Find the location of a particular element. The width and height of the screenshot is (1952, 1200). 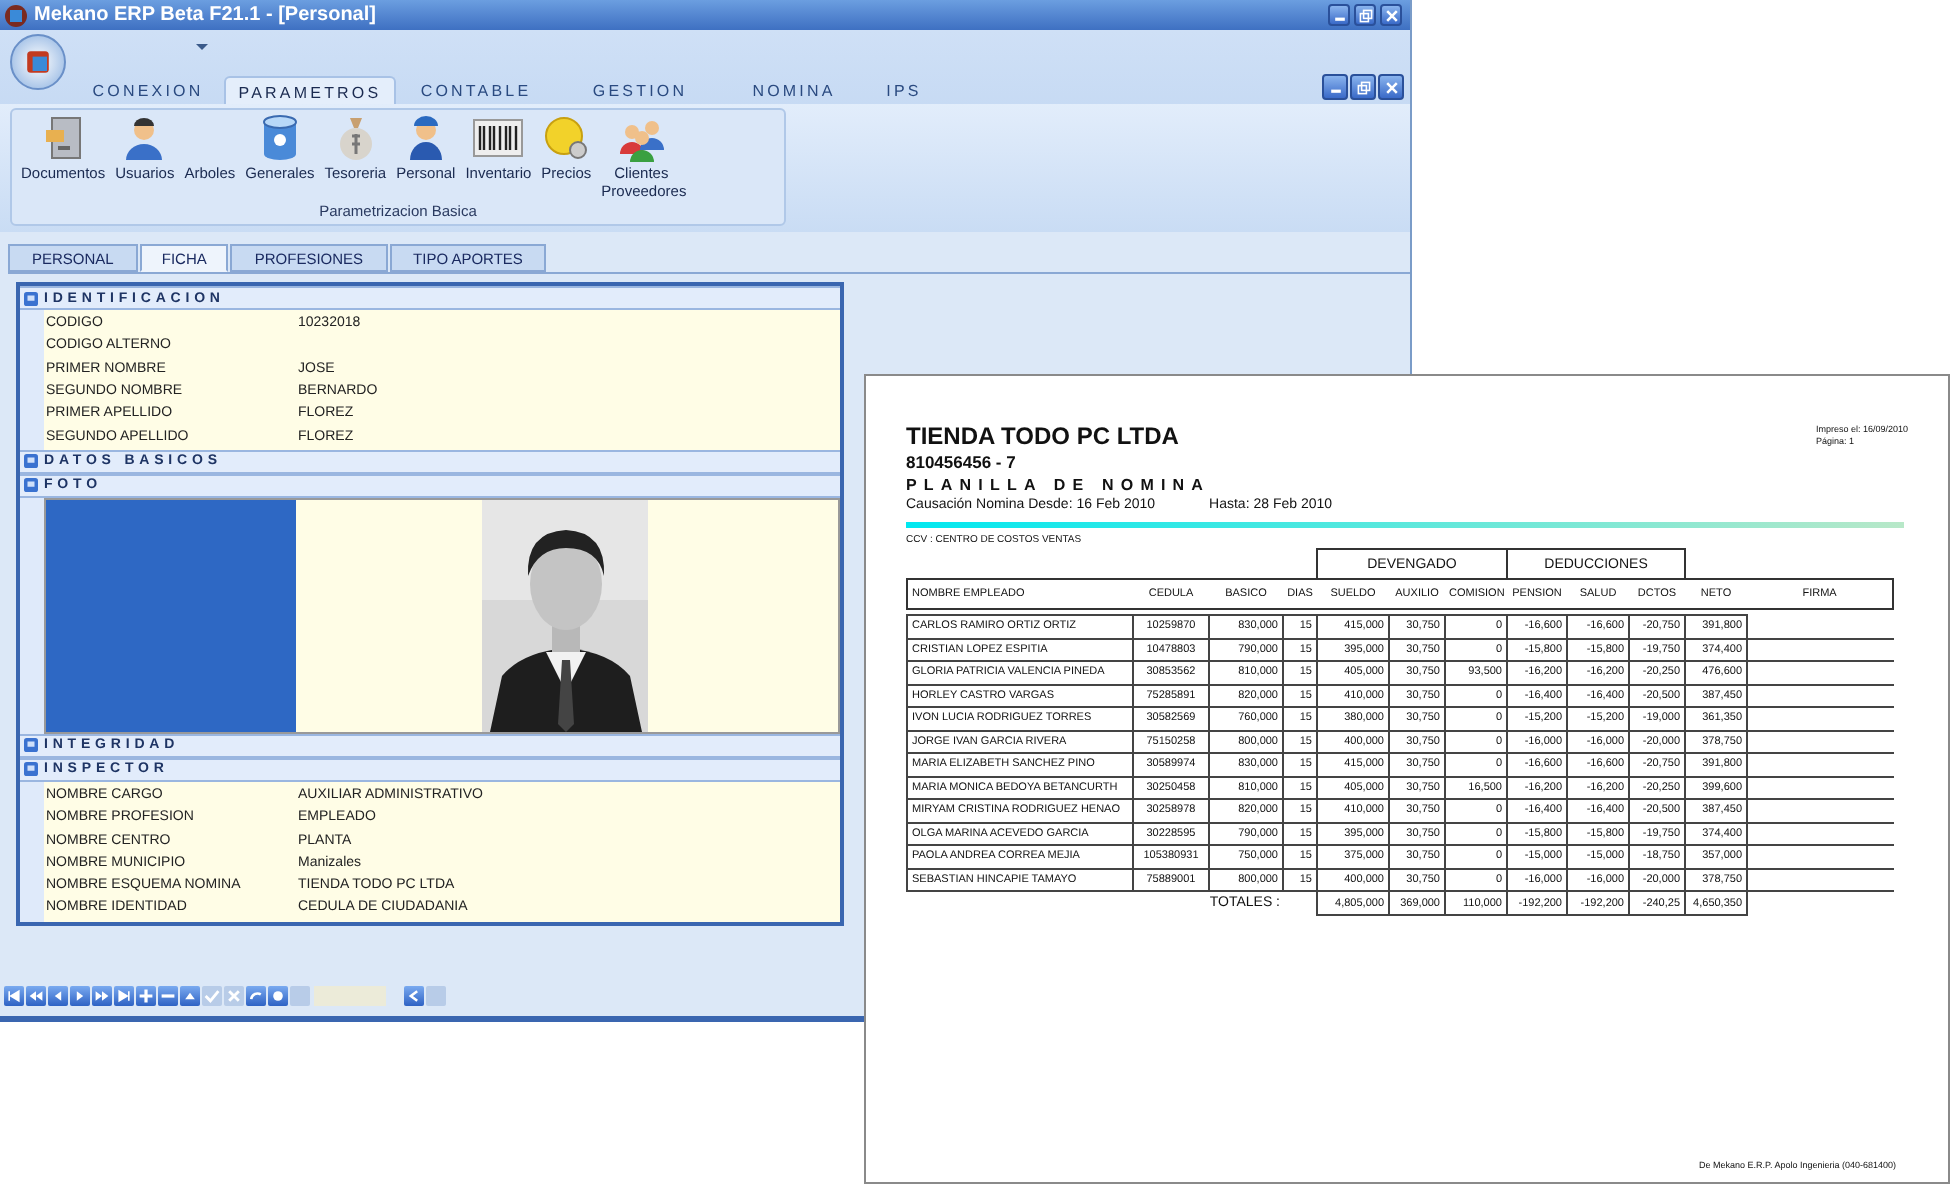

ribbon-tab: GESTION is located at coordinates (640, 90).